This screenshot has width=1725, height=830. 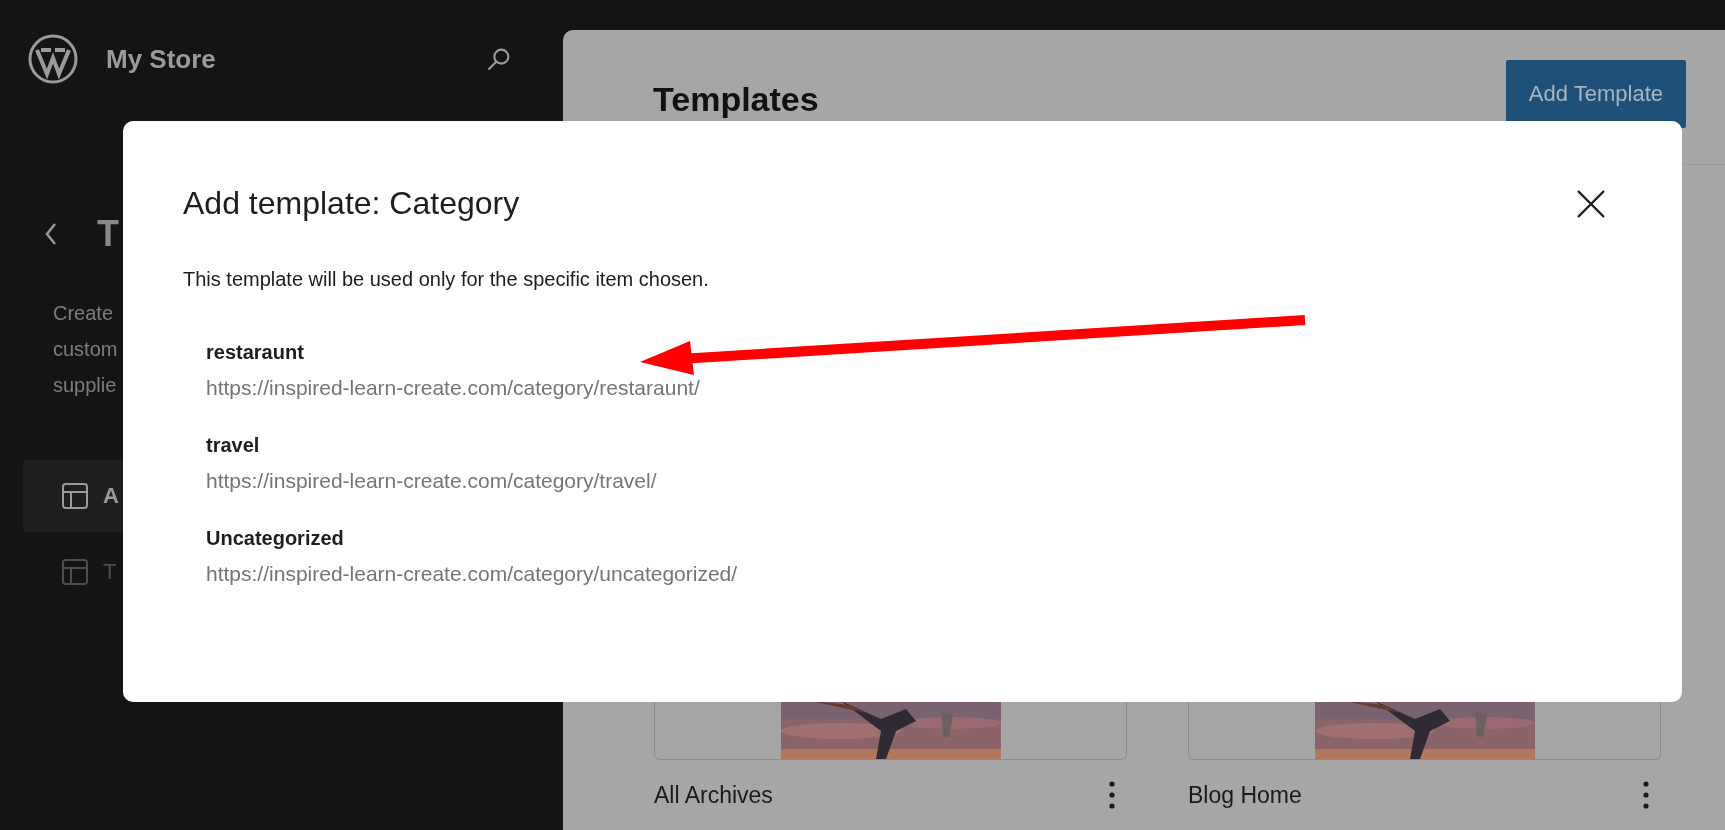 I want to click on template-title: All Archives, so click(x=713, y=795).